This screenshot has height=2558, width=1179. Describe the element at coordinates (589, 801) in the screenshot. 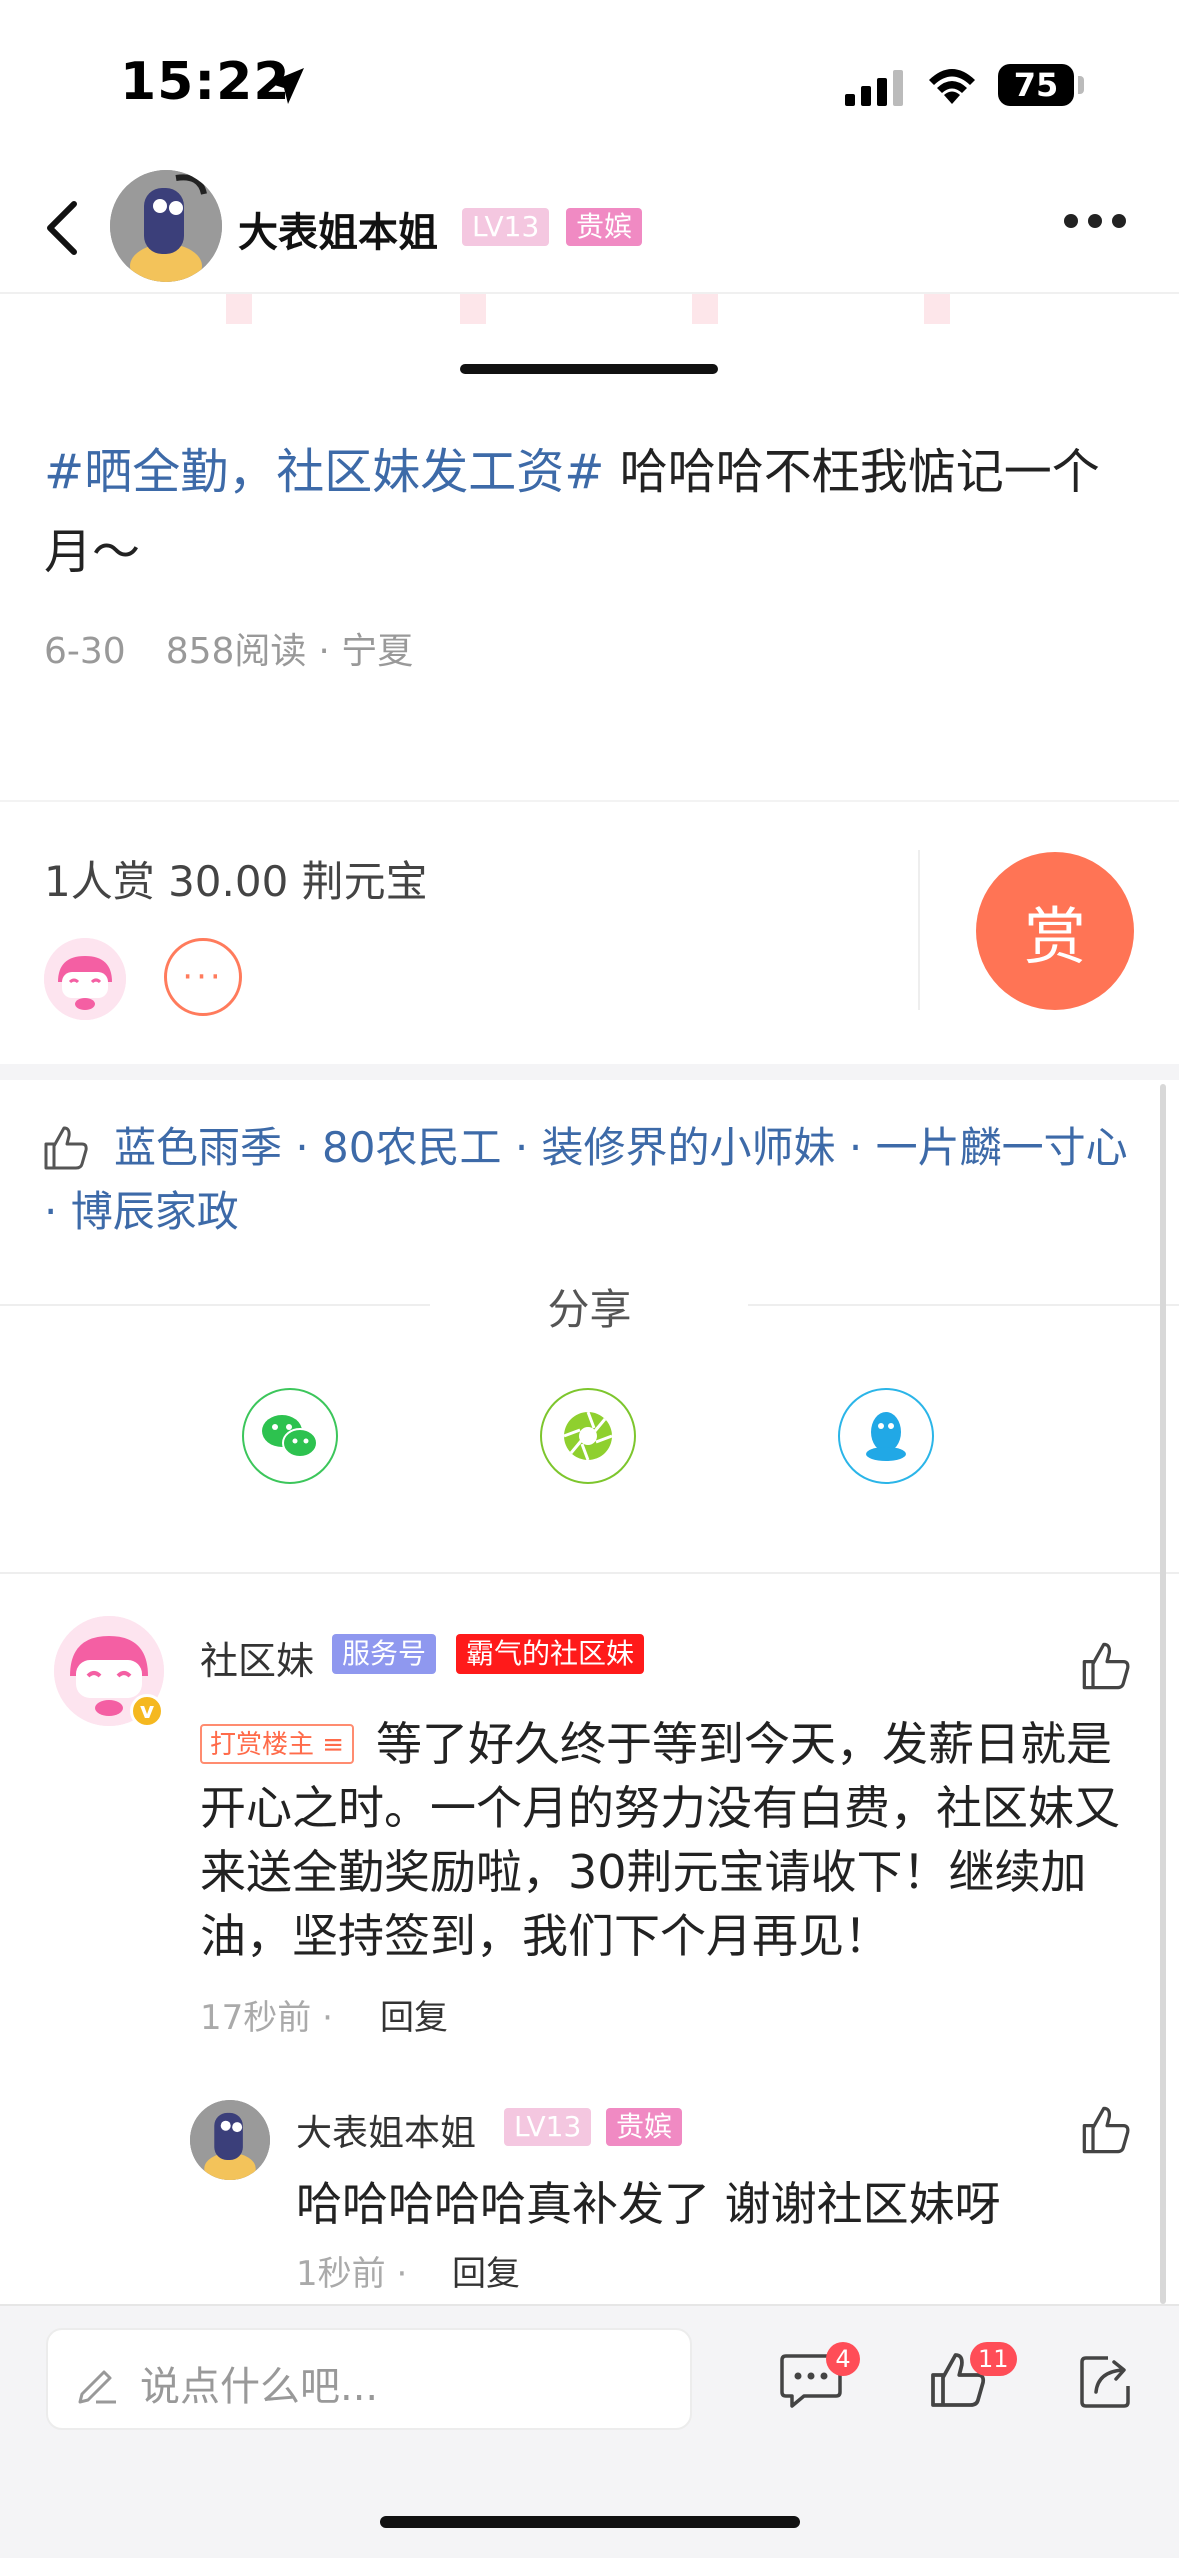

I see `section-divider` at that location.